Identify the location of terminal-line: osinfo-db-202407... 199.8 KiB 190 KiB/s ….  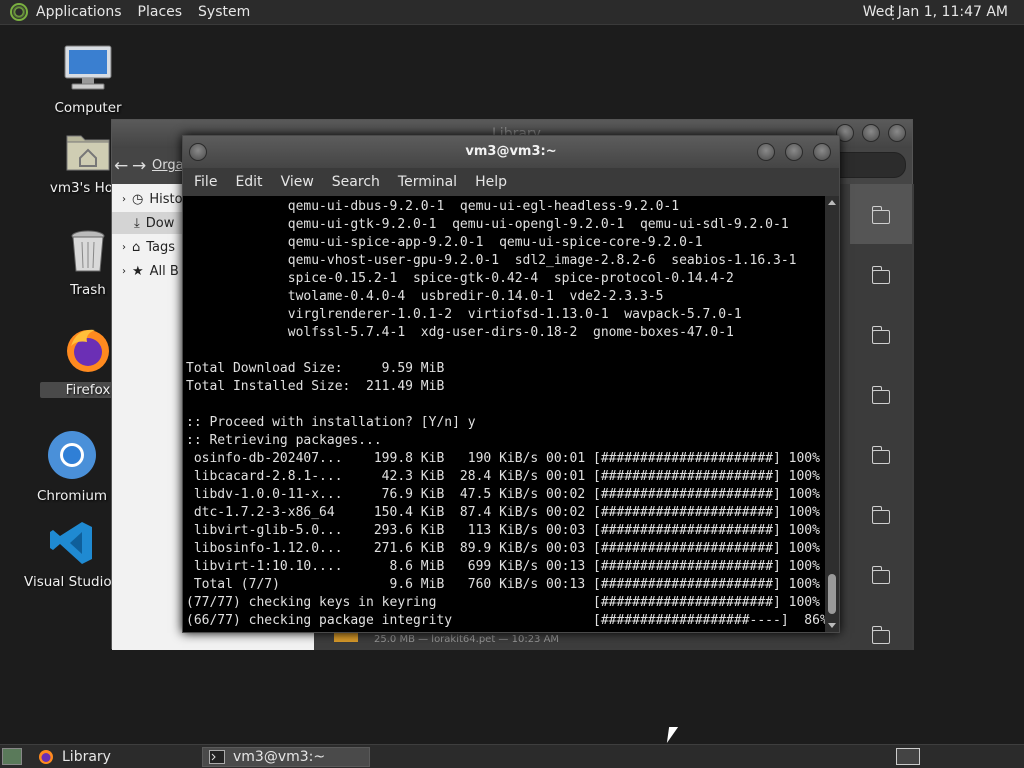
(503, 458).